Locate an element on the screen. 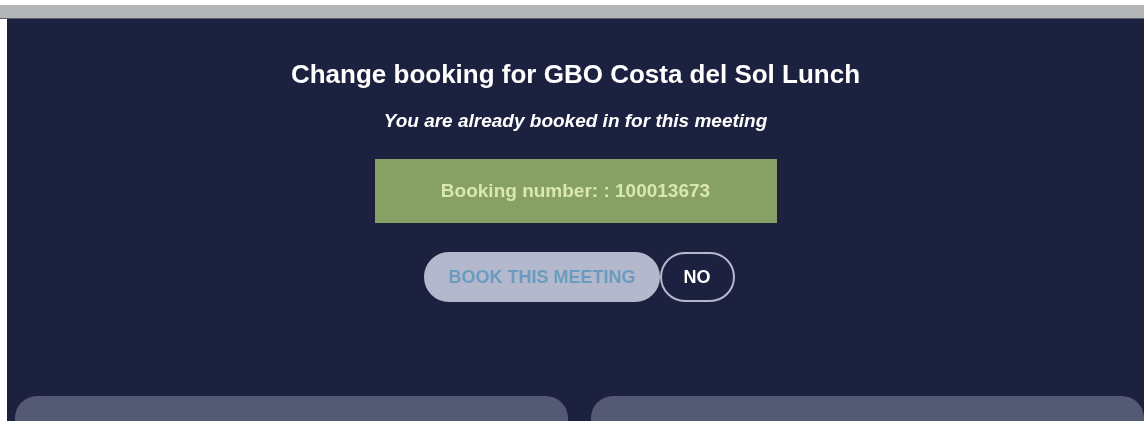 The image size is (1144, 421). booked-notice: You are already booked in for this meeting is located at coordinates (575, 121).